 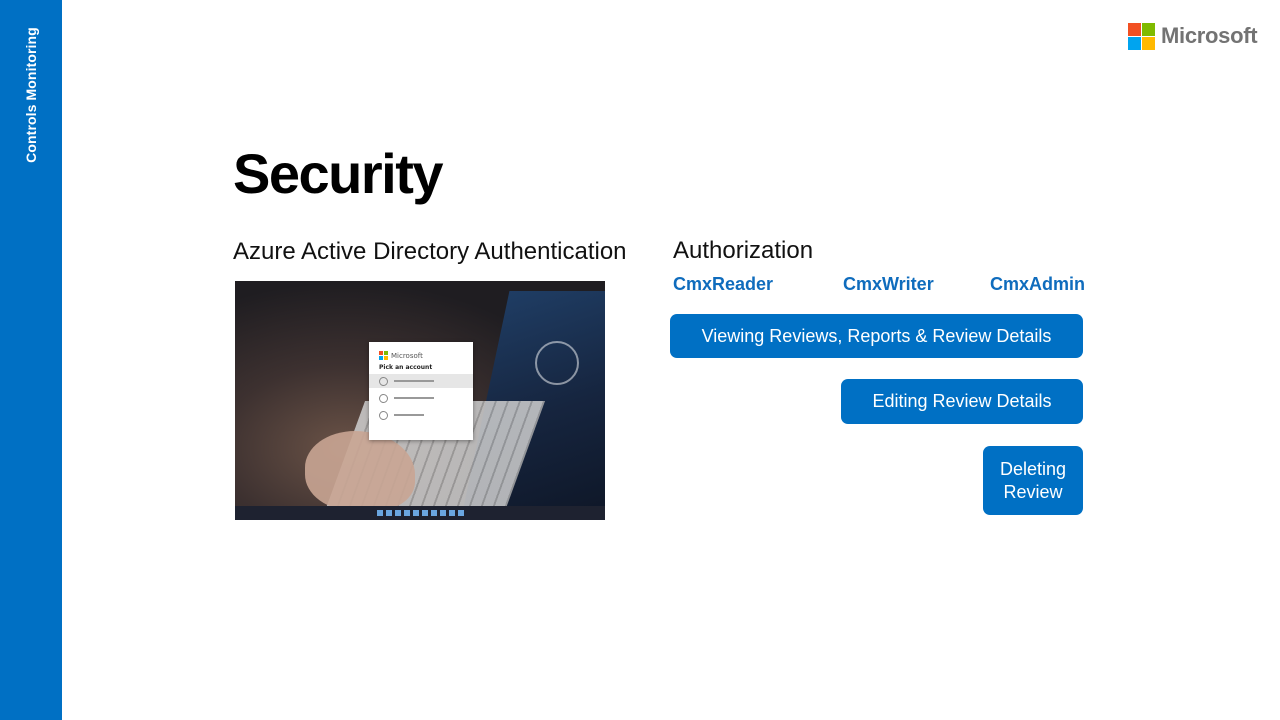 I want to click on authentication-heading: Azure Active Directory Authentication, so click(x=430, y=251).